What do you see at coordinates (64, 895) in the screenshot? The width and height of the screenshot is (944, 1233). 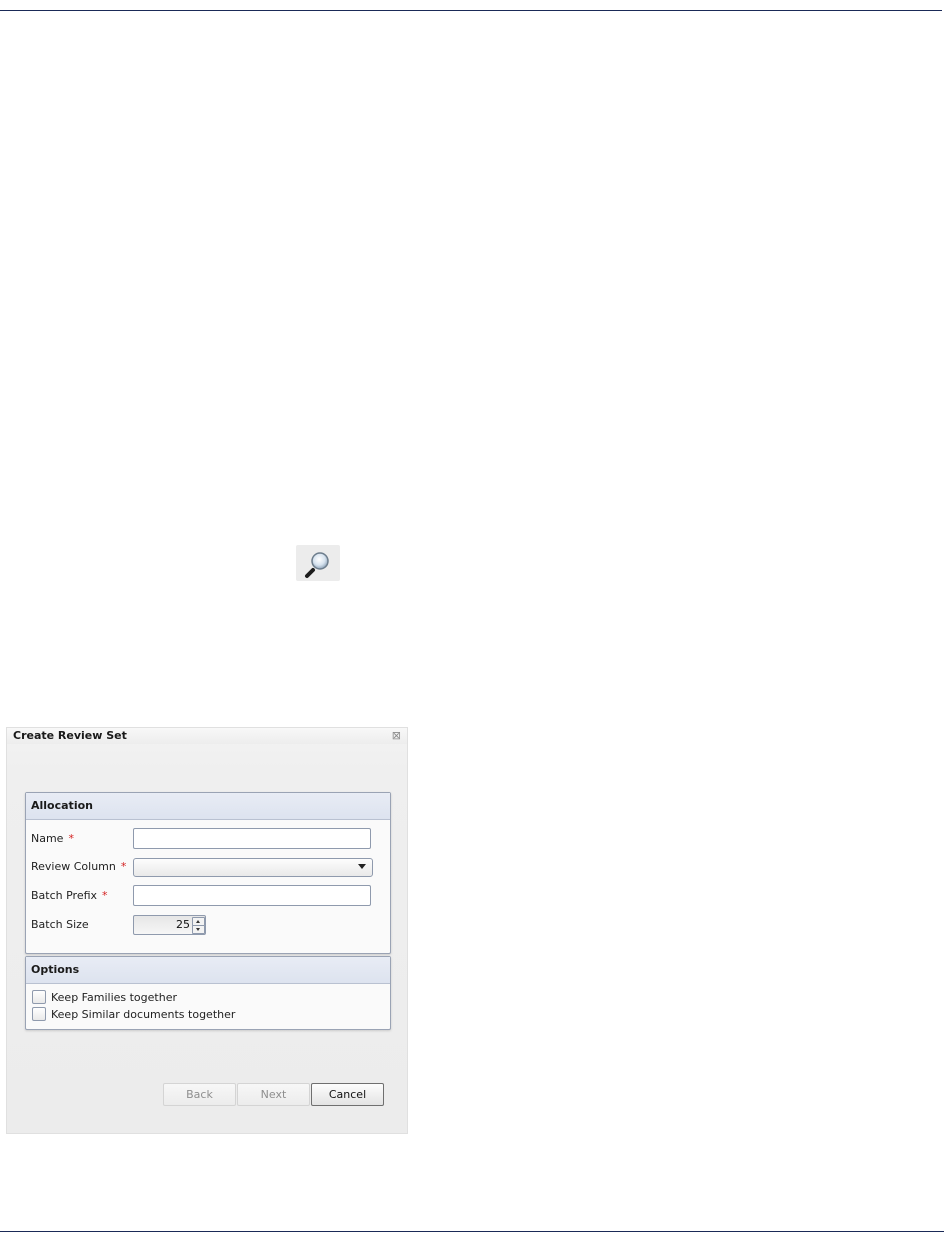 I see `batch-prefix-label: Batch Prefix` at bounding box center [64, 895].